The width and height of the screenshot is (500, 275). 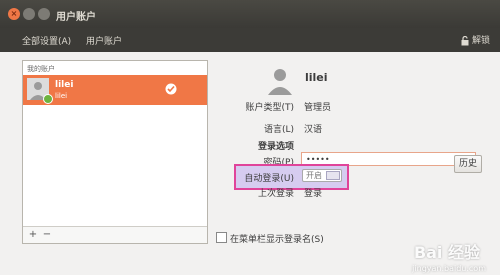 I want to click on toolbar: 全部设置(A) 用户账户 解锁, so click(x=250, y=40).